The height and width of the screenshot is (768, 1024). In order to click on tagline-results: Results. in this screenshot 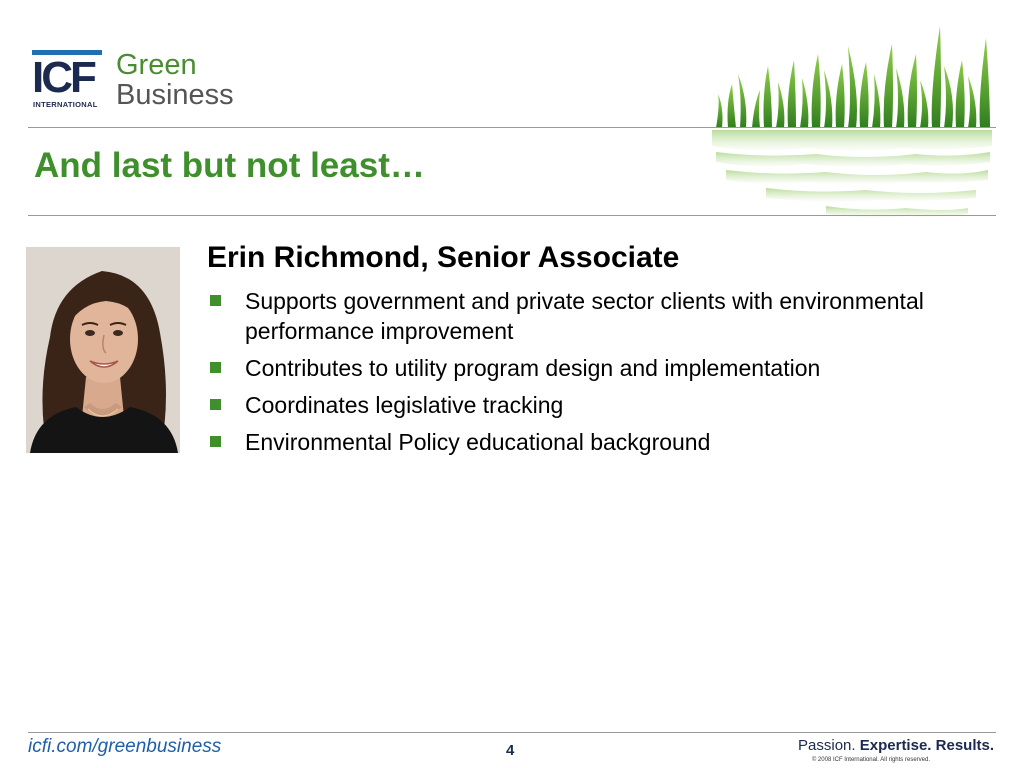, I will do `click(964, 745)`.